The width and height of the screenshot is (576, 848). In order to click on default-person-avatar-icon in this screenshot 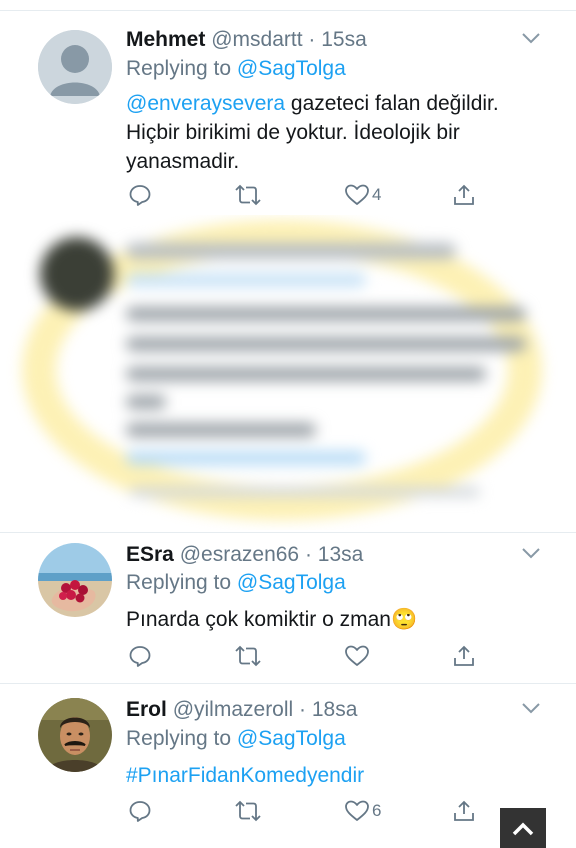, I will do `click(75, 67)`.